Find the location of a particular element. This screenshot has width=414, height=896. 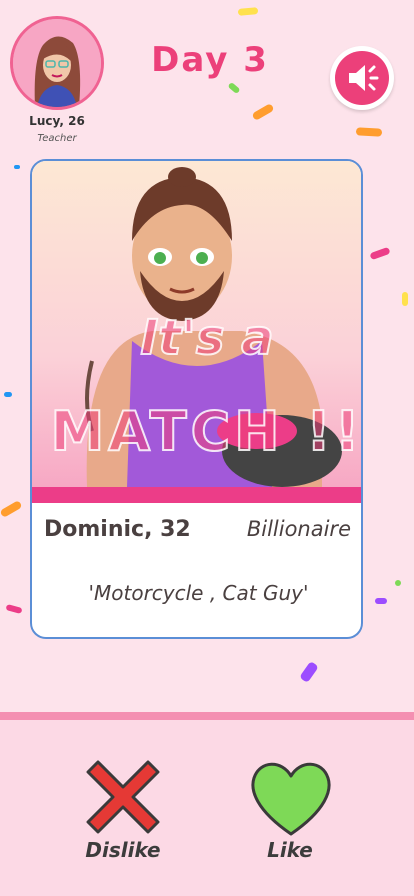

woman-portrait-icon is located at coordinates (57, 63).